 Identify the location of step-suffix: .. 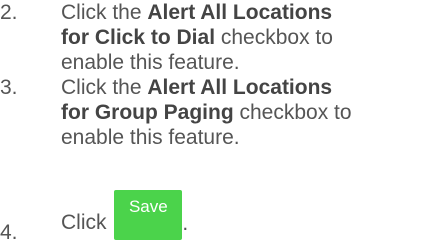
(185, 223).